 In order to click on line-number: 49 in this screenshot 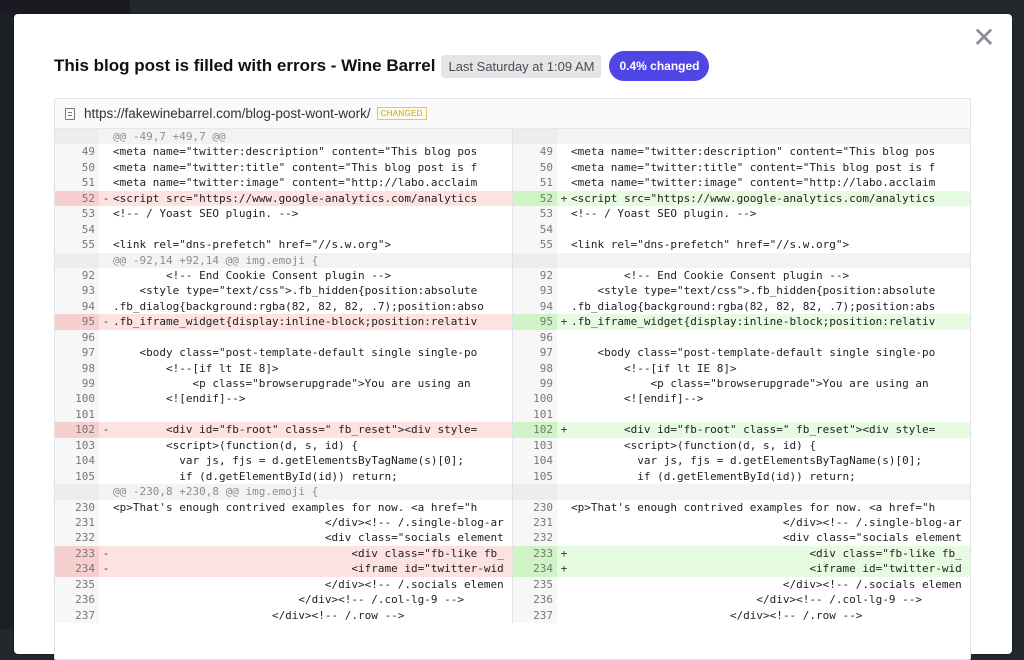, I will do `click(77, 152)`.